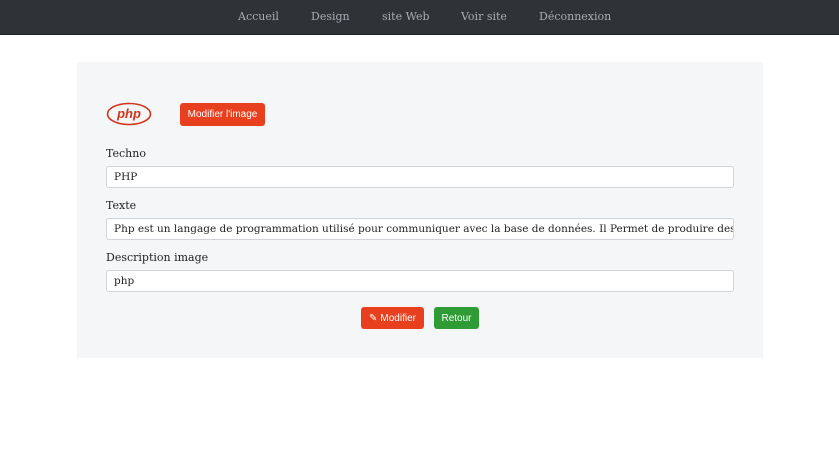  What do you see at coordinates (121, 205) in the screenshot?
I see `texte-label: Texte` at bounding box center [121, 205].